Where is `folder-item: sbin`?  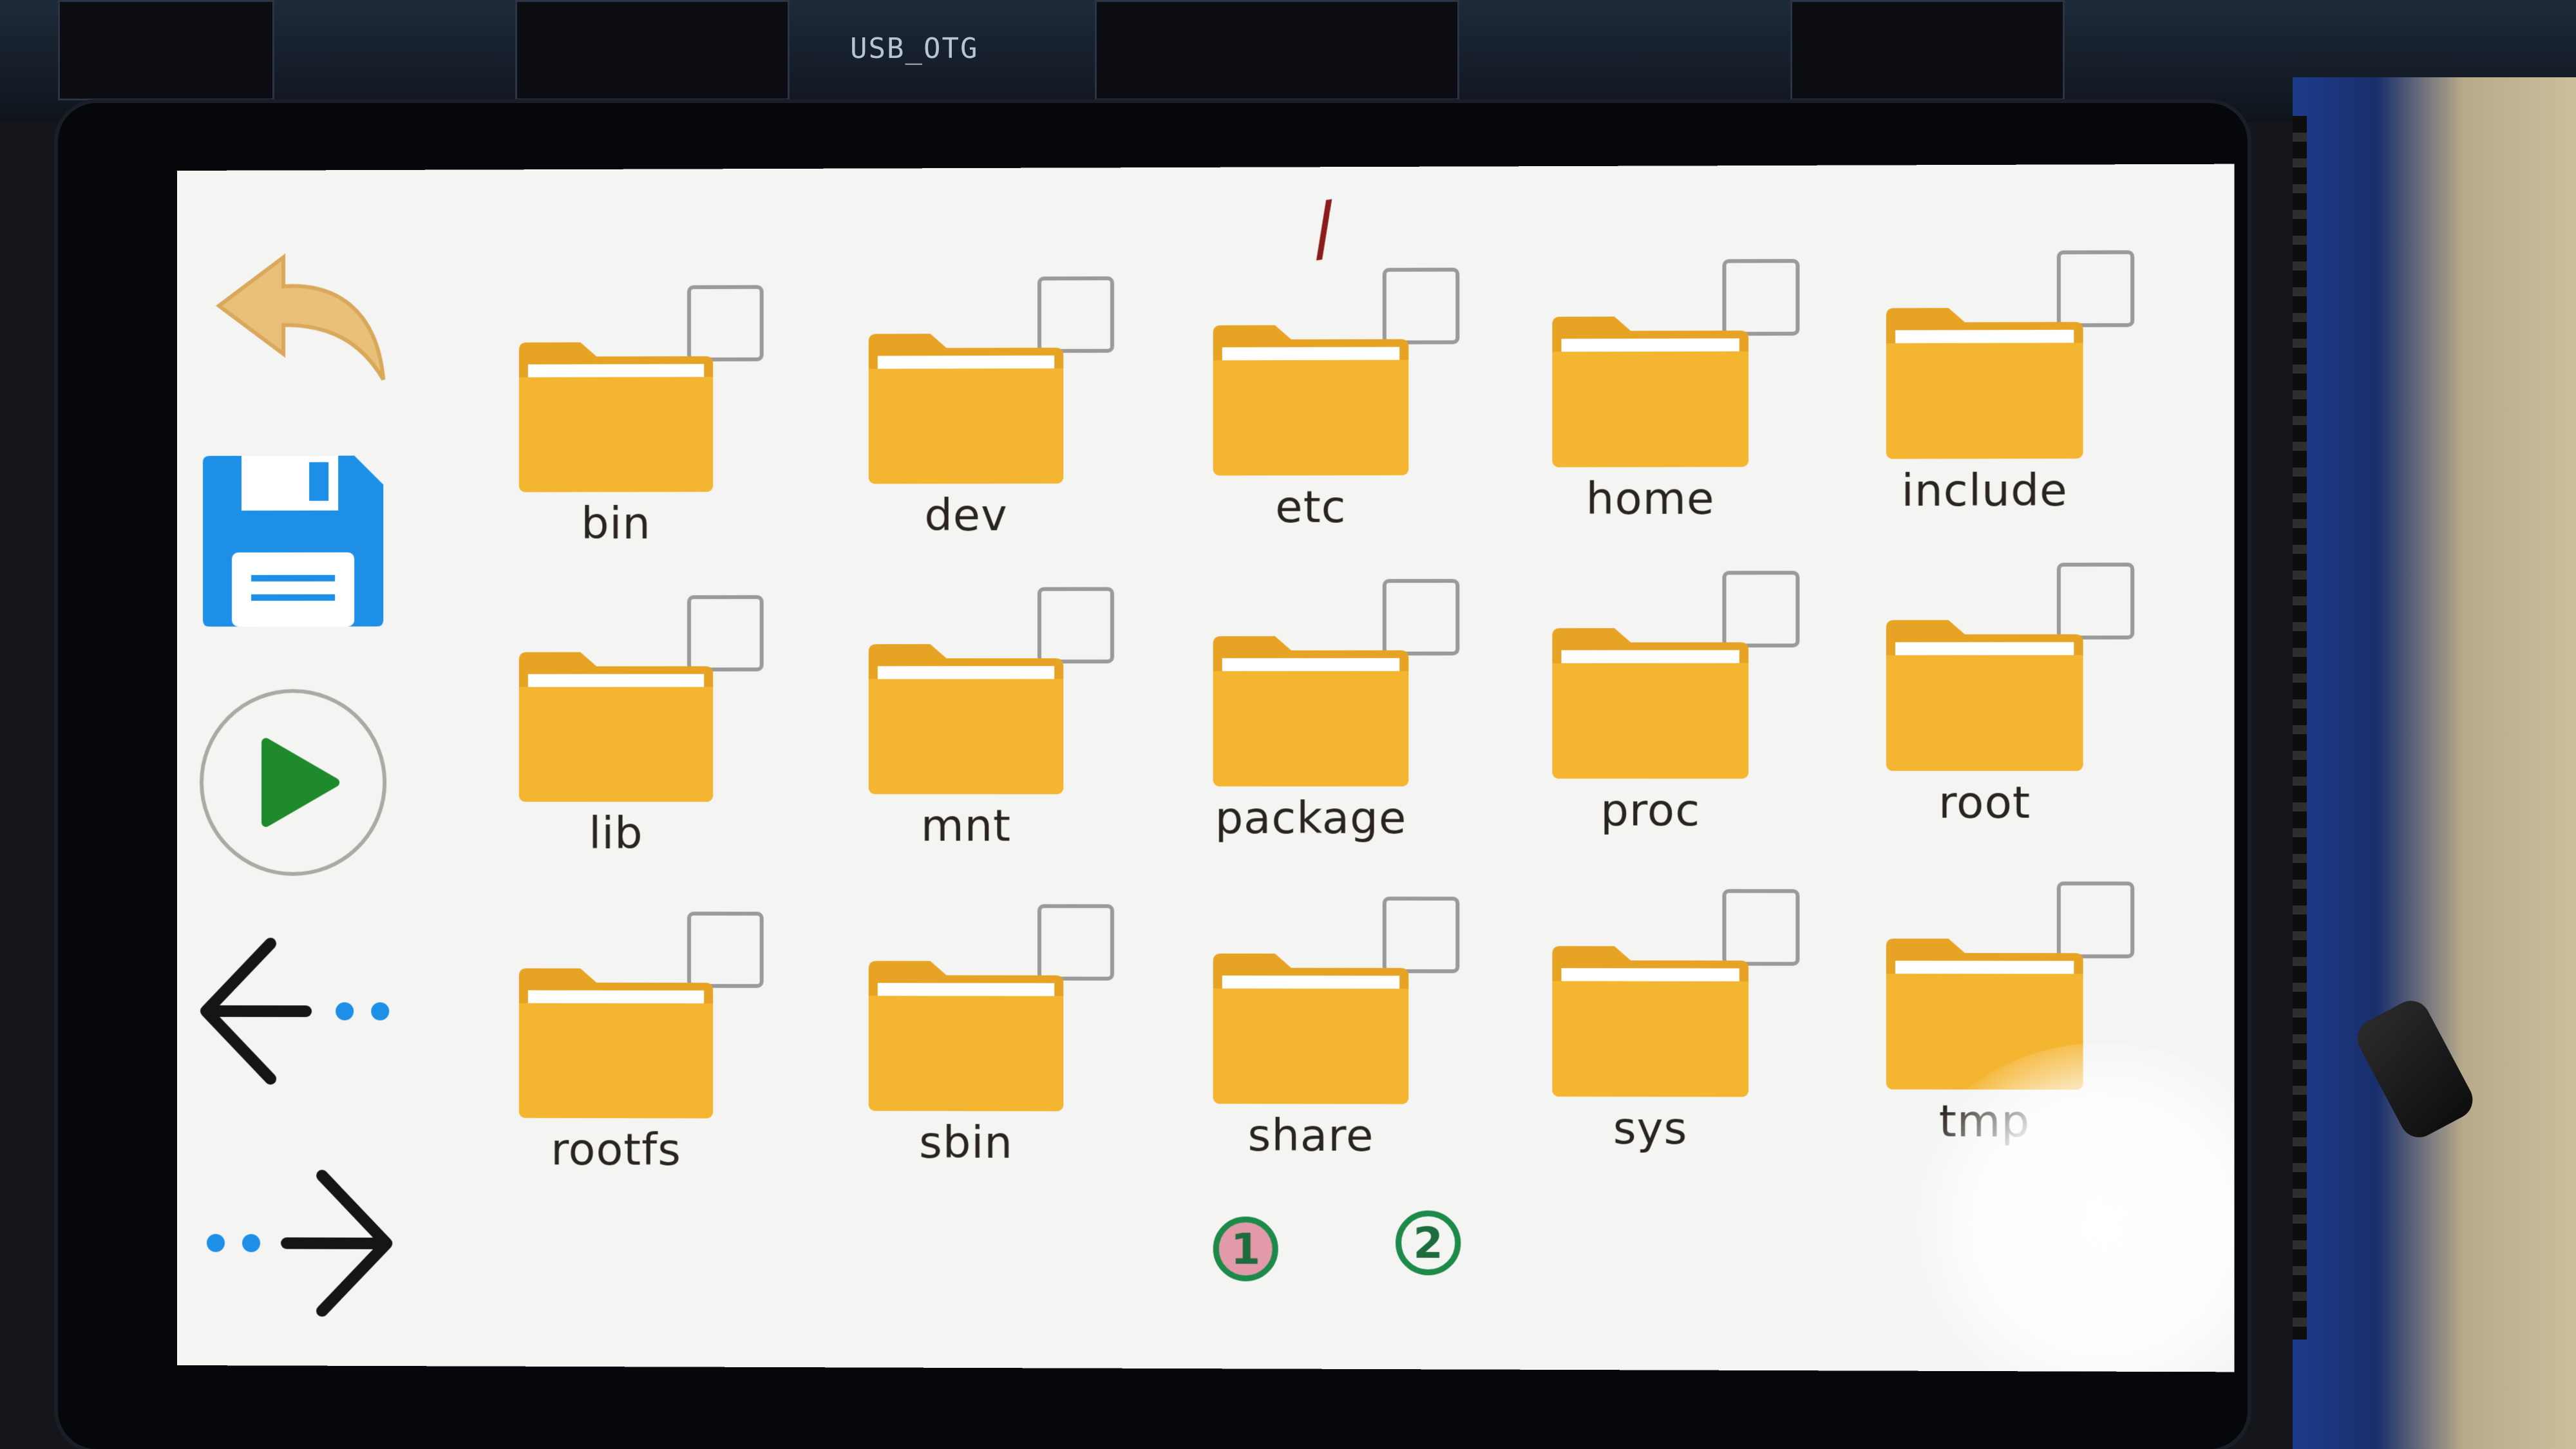 folder-item: sbin is located at coordinates (993, 1040).